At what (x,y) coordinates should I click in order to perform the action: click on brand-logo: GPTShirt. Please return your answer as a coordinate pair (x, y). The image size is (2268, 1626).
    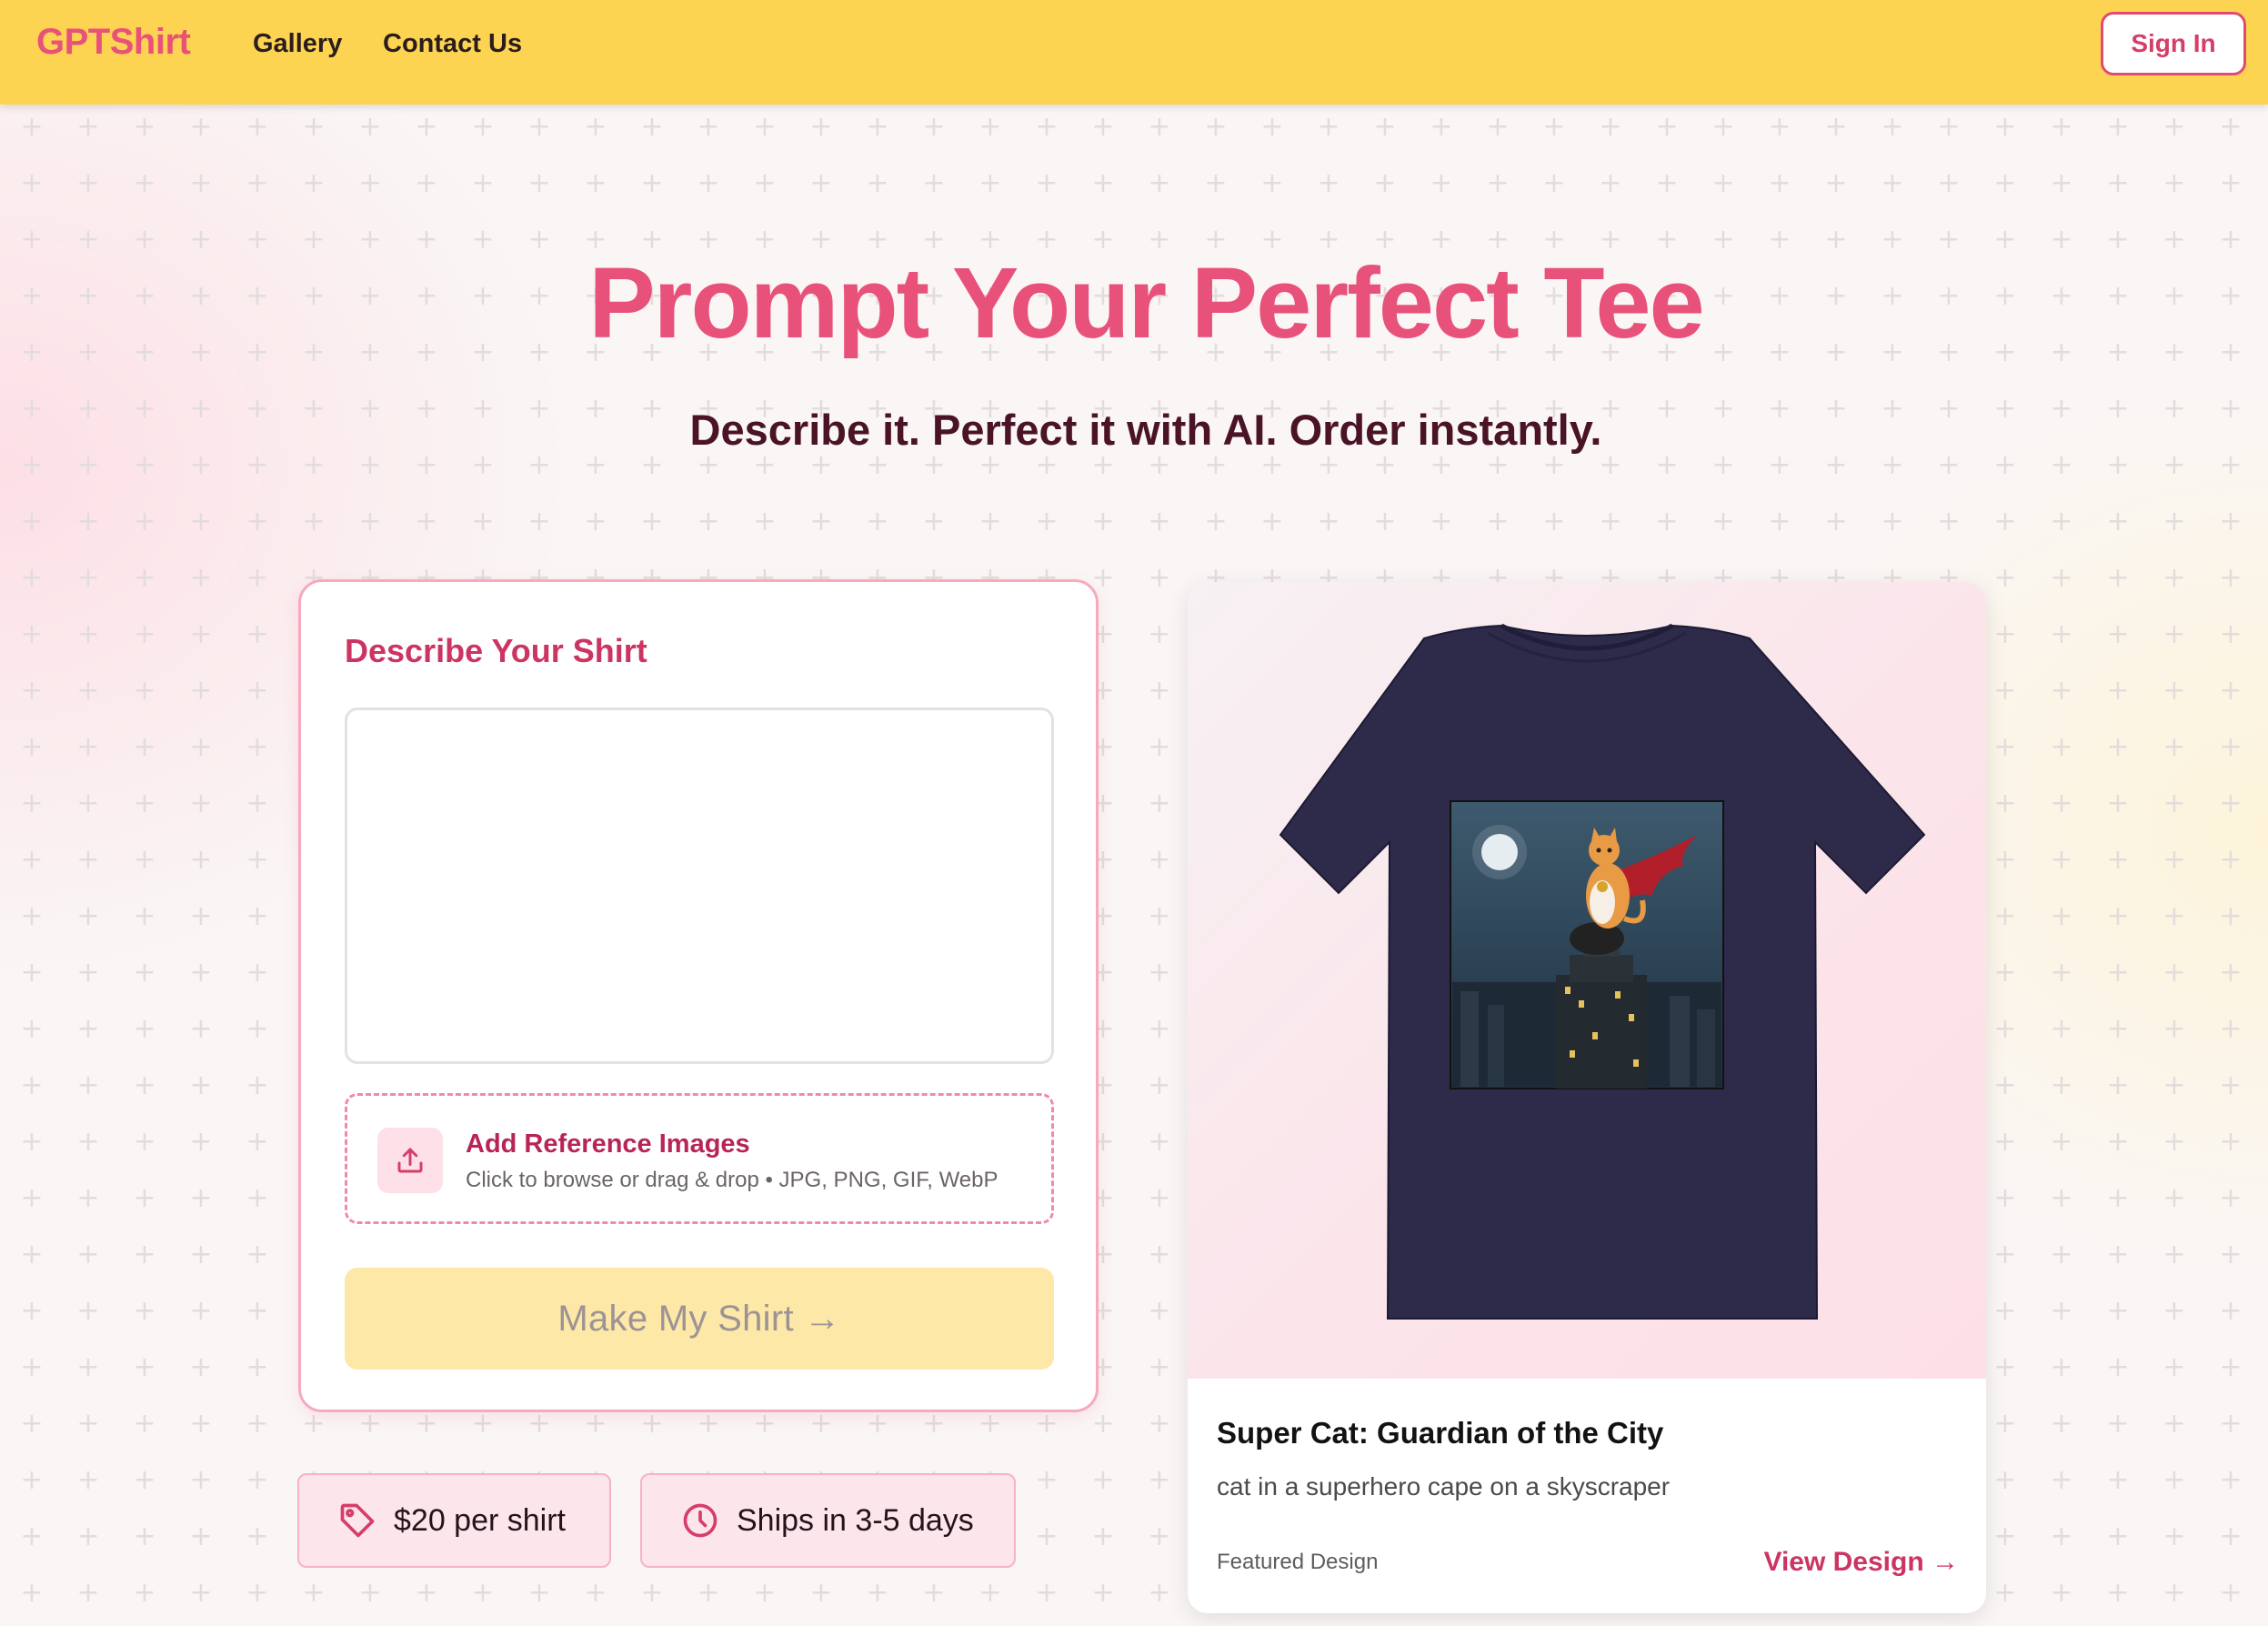
    Looking at the image, I should click on (113, 42).